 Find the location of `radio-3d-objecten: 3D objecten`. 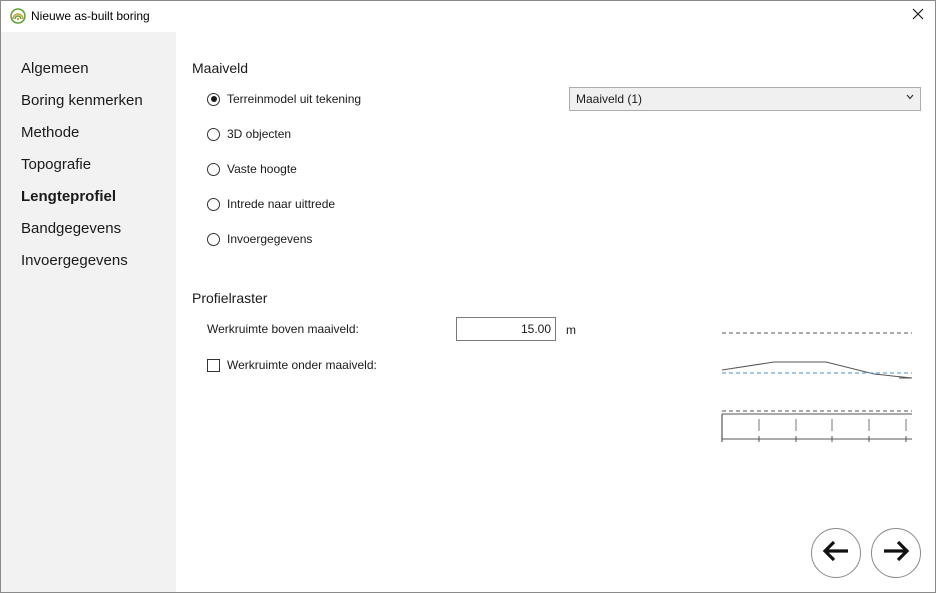

radio-3d-objecten: 3D objecten is located at coordinates (249, 134).